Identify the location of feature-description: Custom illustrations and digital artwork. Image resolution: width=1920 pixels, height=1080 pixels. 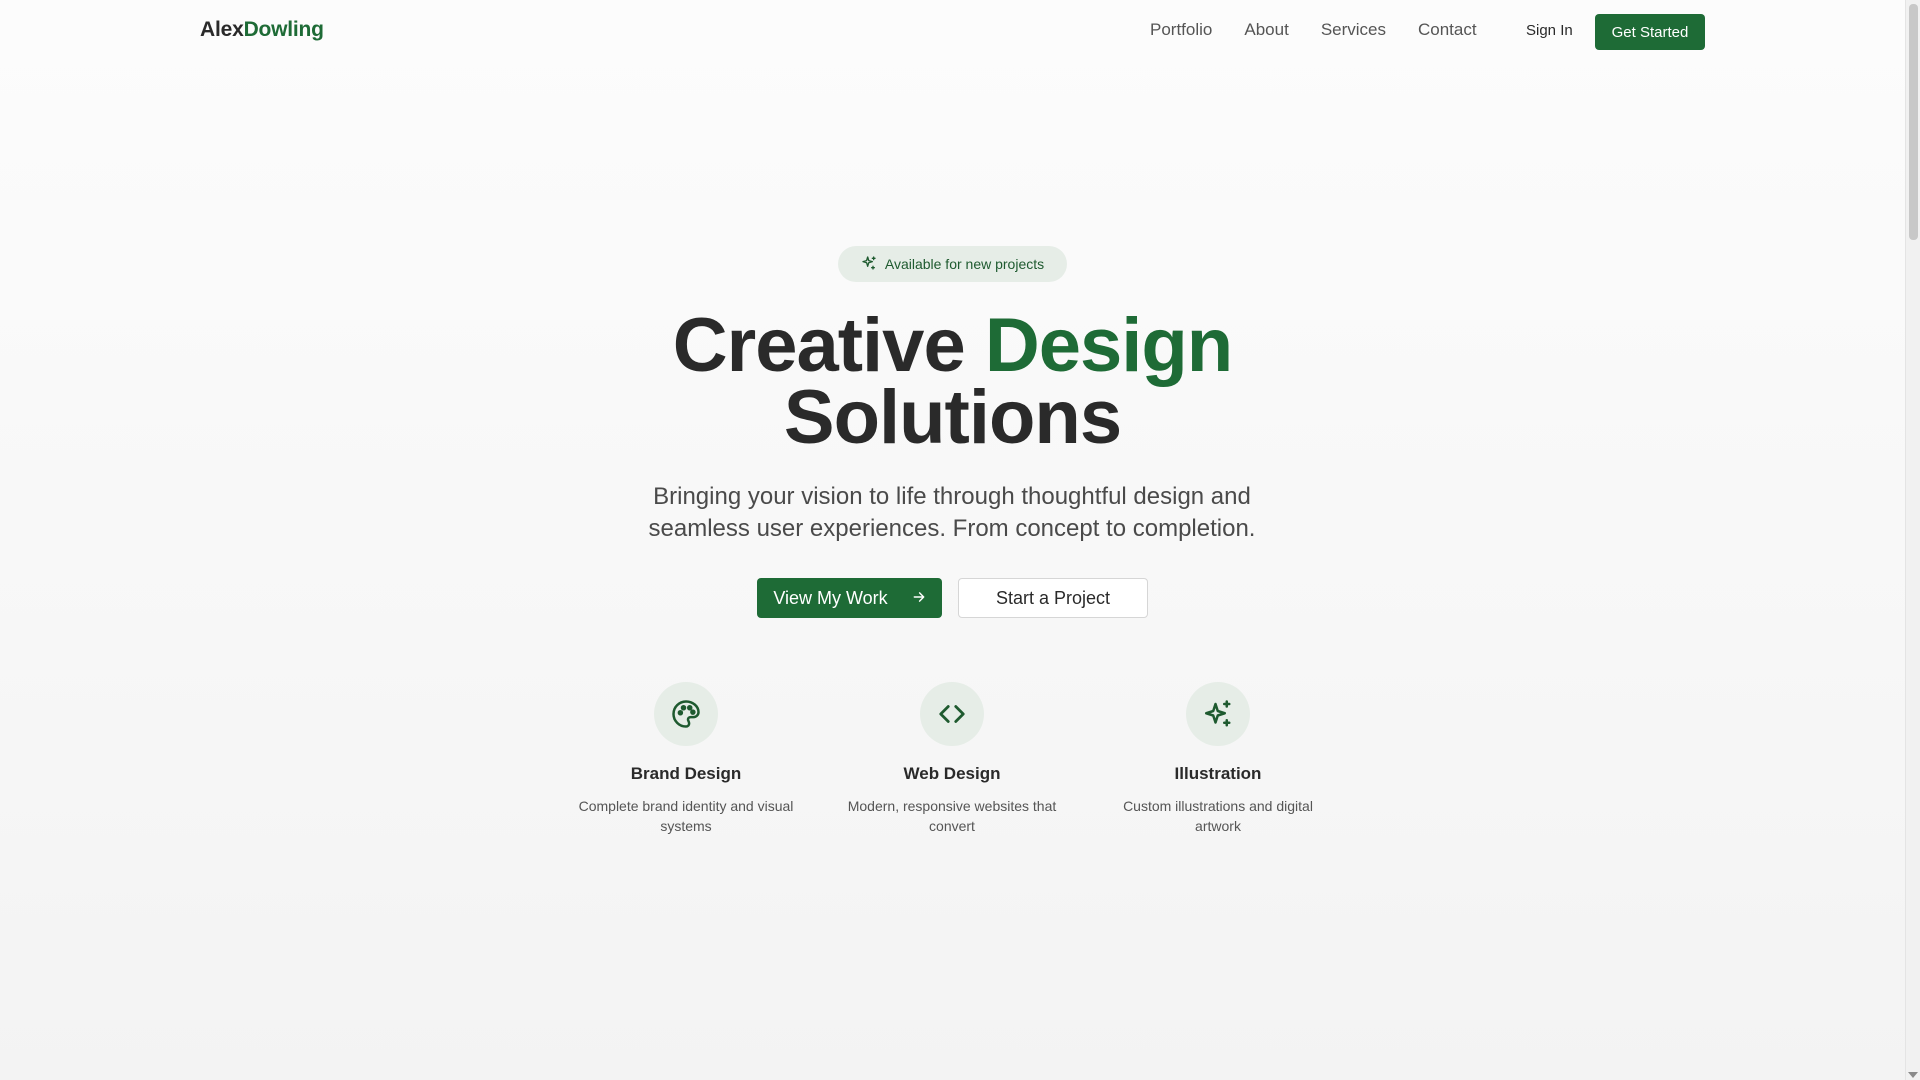
(1218, 816).